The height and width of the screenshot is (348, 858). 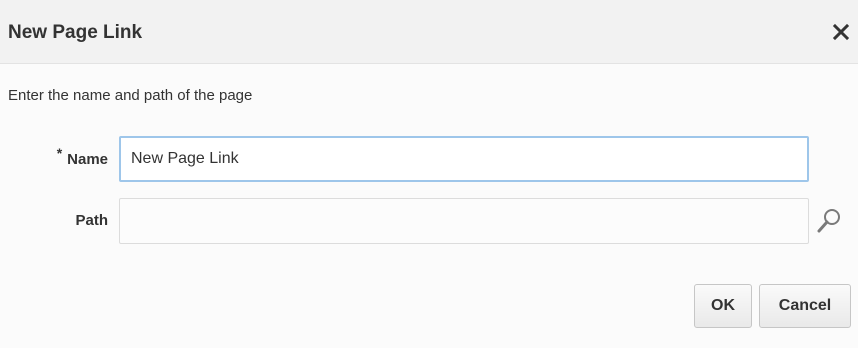 I want to click on path-label: Path, so click(x=91, y=220).